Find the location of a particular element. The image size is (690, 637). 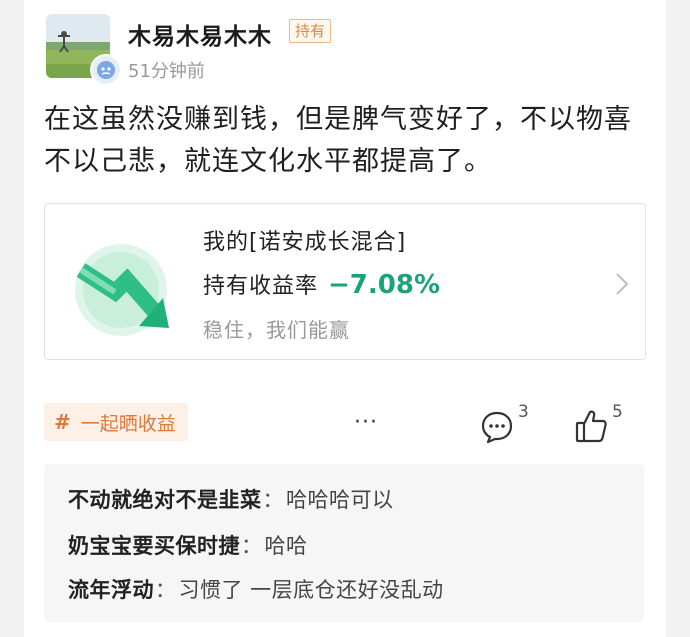

username: 木易木易木木 is located at coordinates (200, 34).